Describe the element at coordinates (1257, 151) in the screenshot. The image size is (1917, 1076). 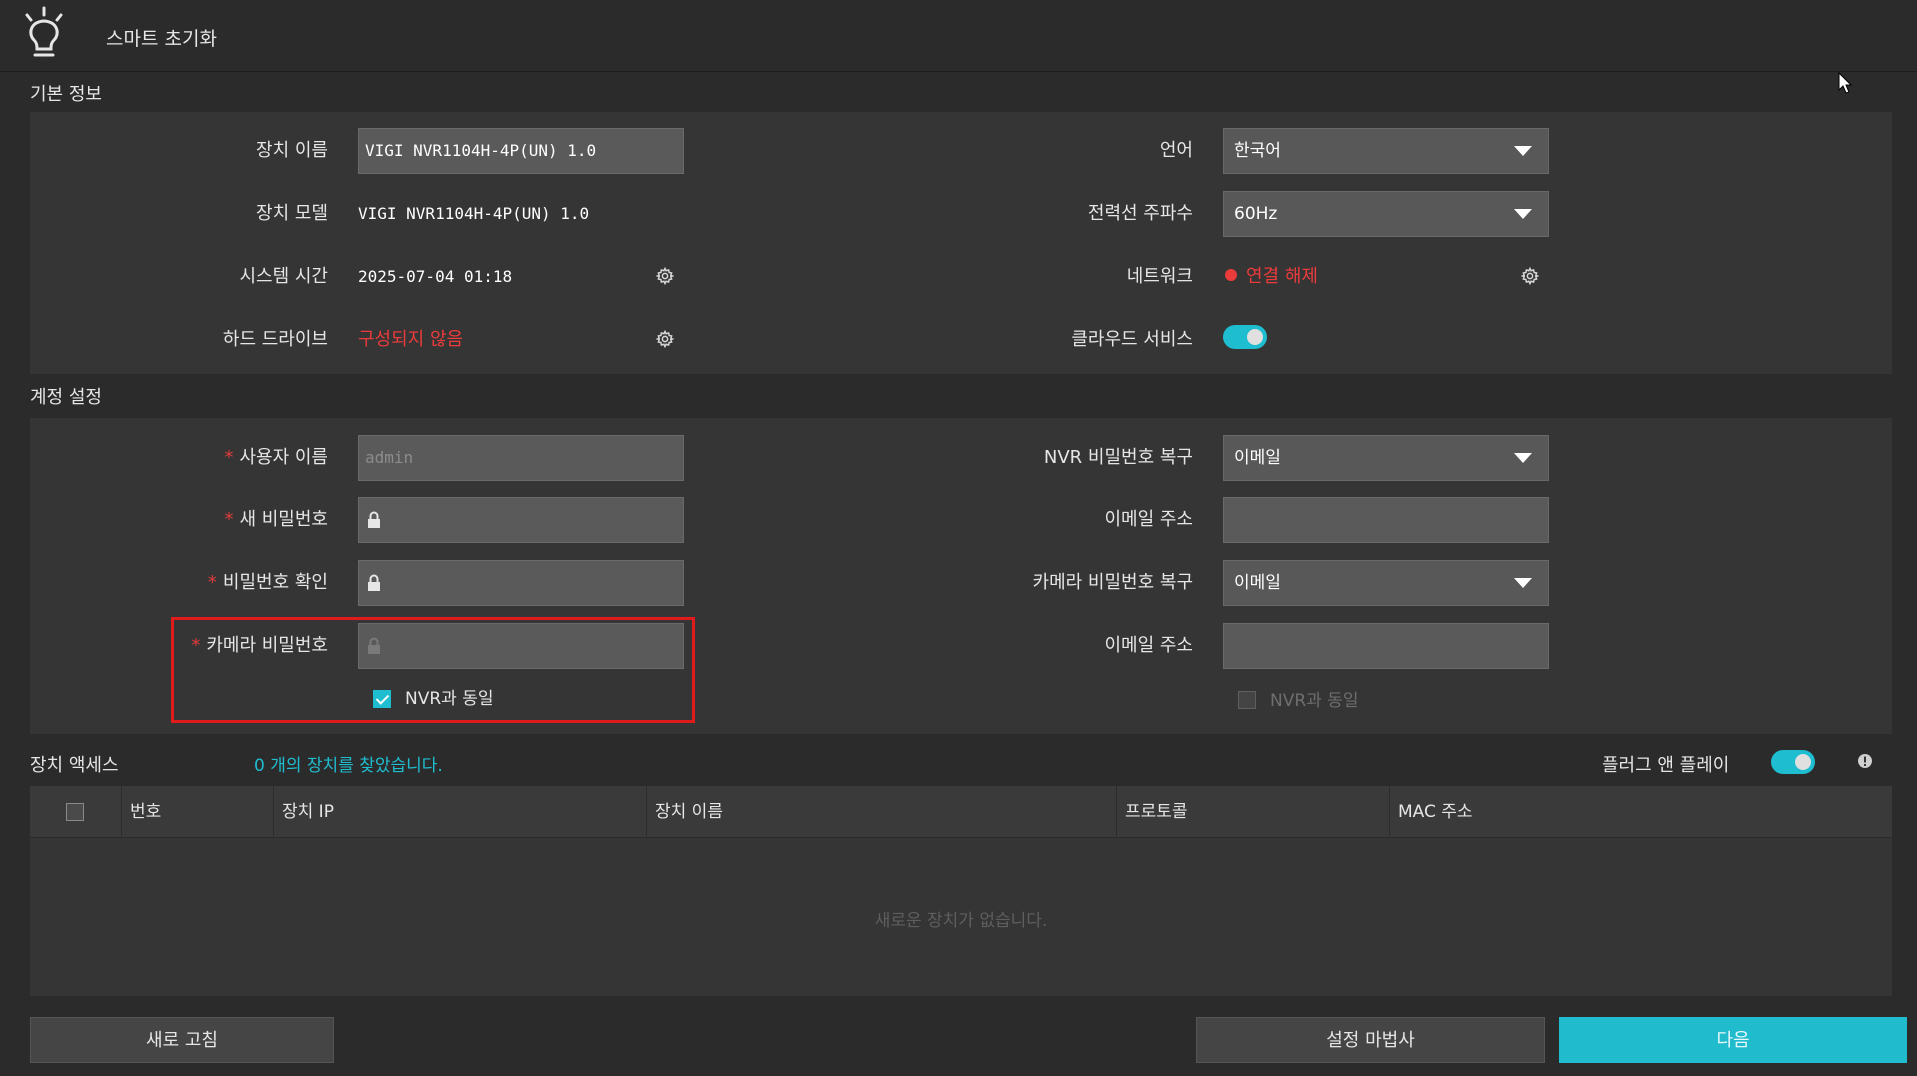
I see `language-value: 한국어` at that location.